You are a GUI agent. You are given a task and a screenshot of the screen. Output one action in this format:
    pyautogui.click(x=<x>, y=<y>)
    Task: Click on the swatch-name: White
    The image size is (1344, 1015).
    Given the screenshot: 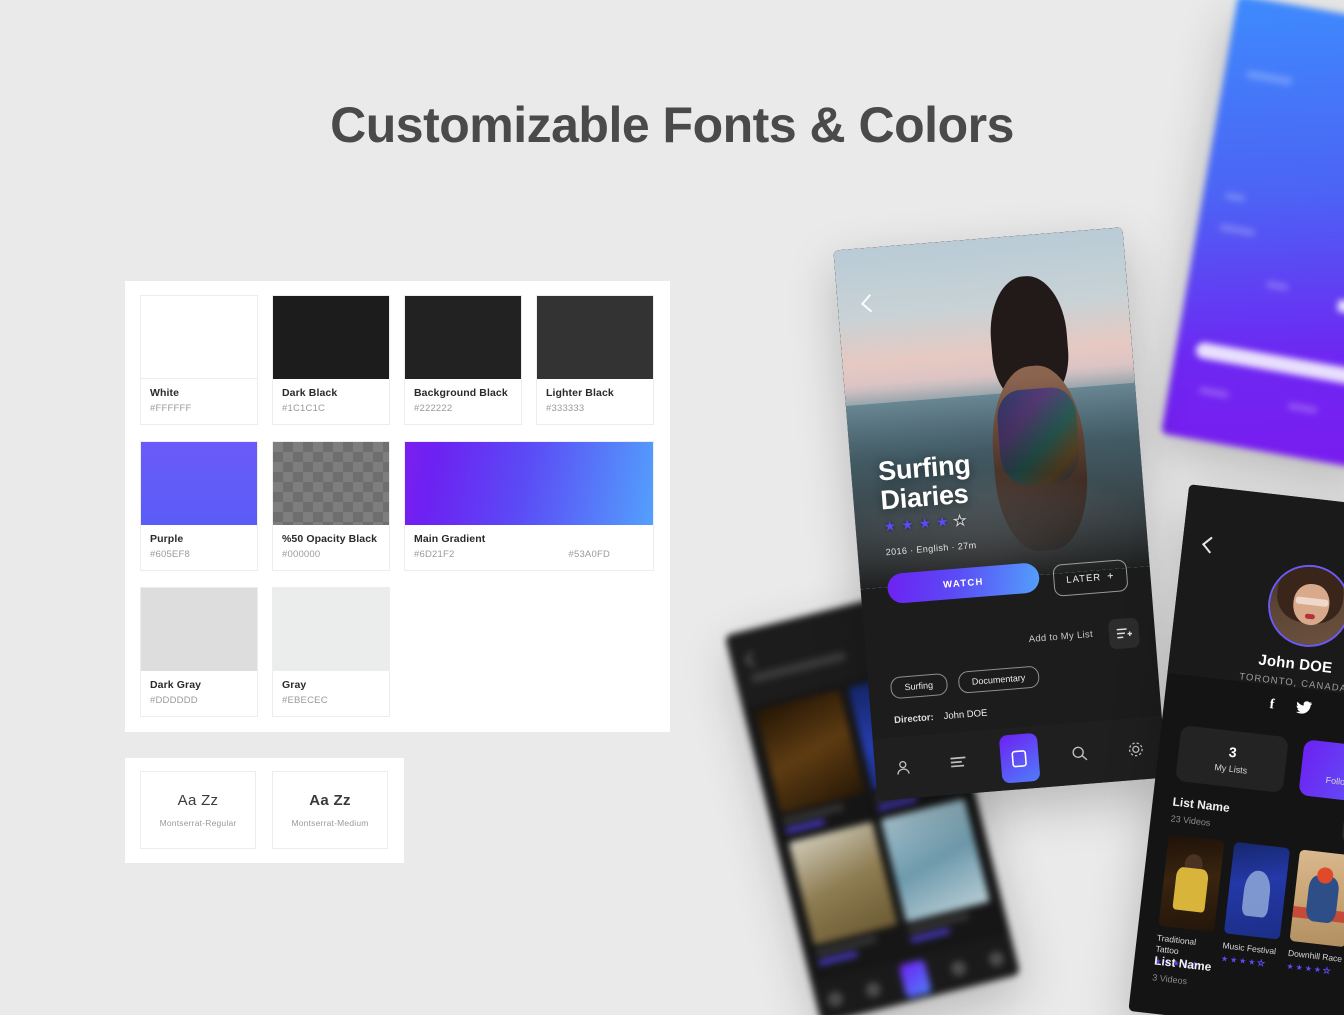 What is the action you would take?
    pyautogui.click(x=165, y=393)
    